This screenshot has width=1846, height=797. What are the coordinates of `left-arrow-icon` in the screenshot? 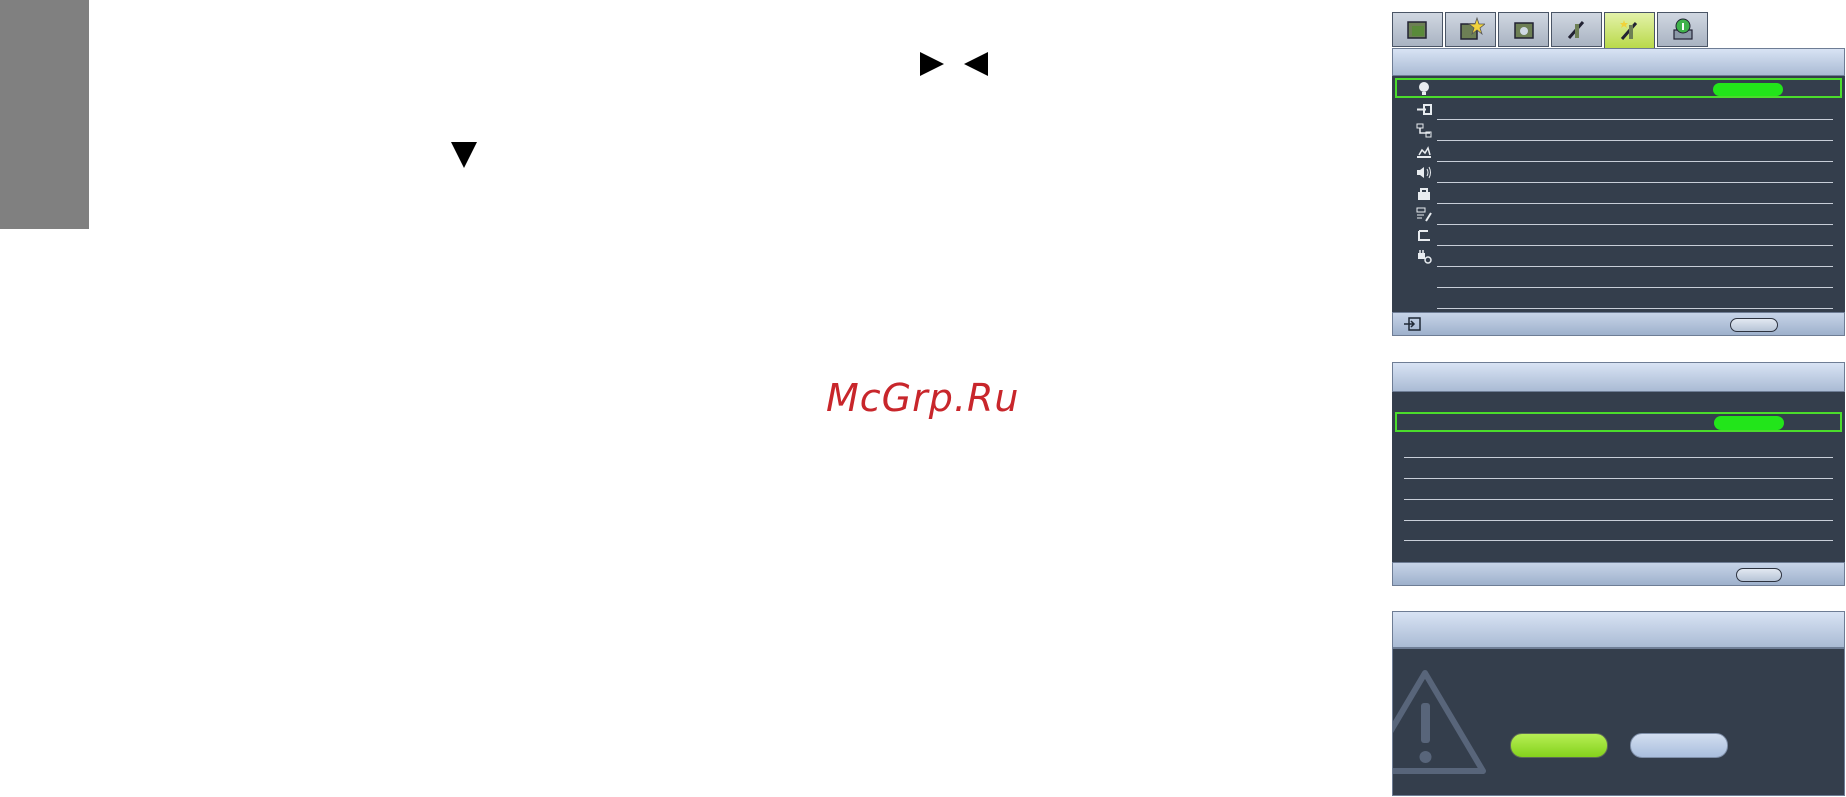 It's located at (976, 64).